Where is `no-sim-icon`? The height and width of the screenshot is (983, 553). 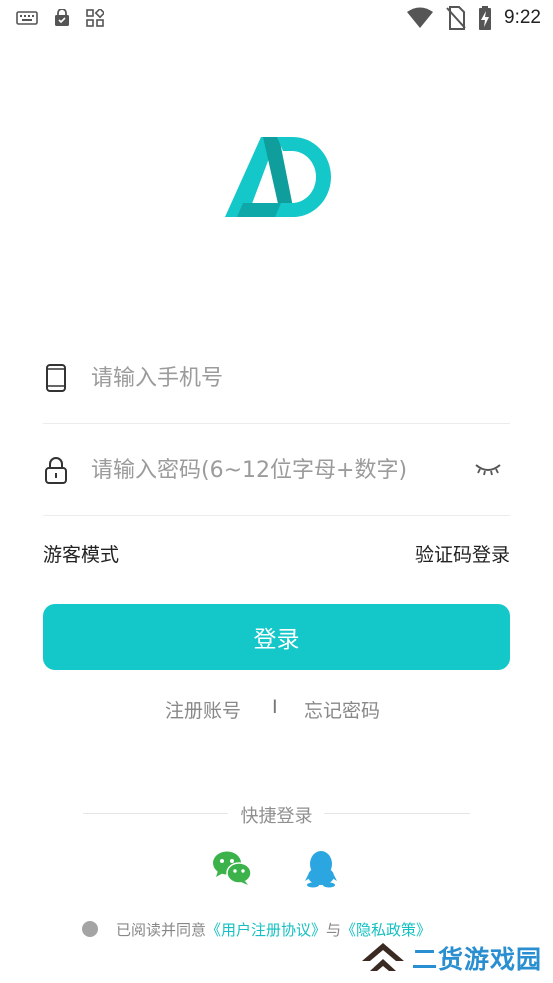
no-sim-icon is located at coordinates (456, 18).